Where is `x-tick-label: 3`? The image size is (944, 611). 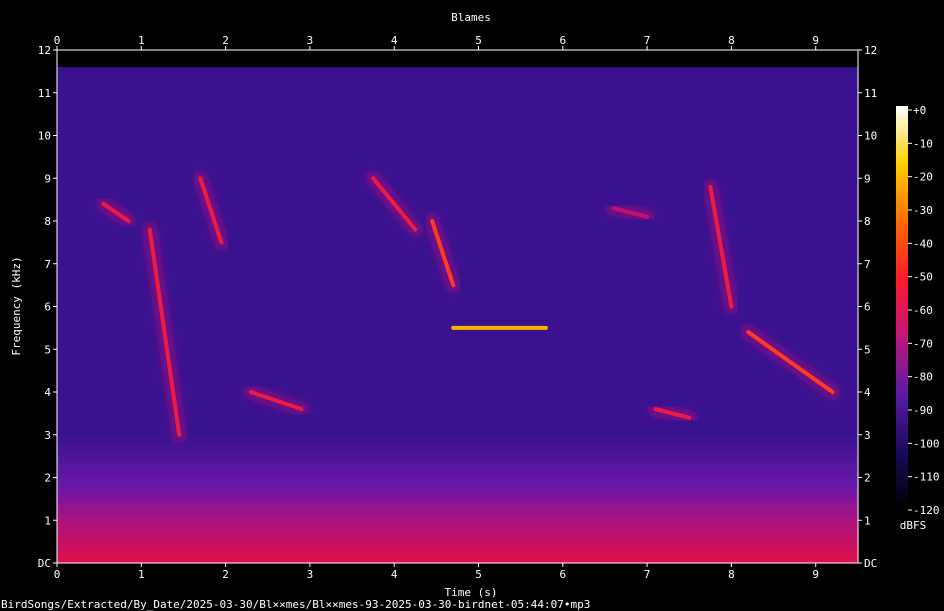
x-tick-label: 3 is located at coordinates (310, 574).